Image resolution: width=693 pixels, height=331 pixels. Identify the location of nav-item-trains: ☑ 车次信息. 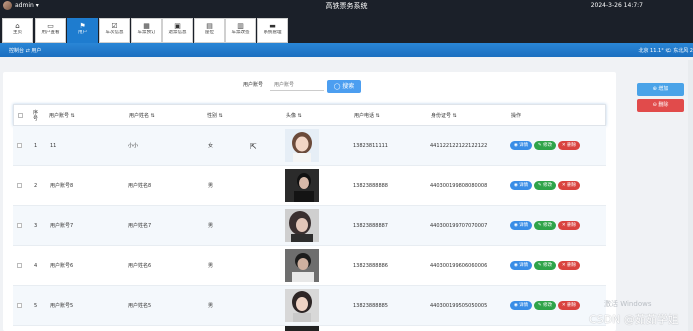
(114, 30).